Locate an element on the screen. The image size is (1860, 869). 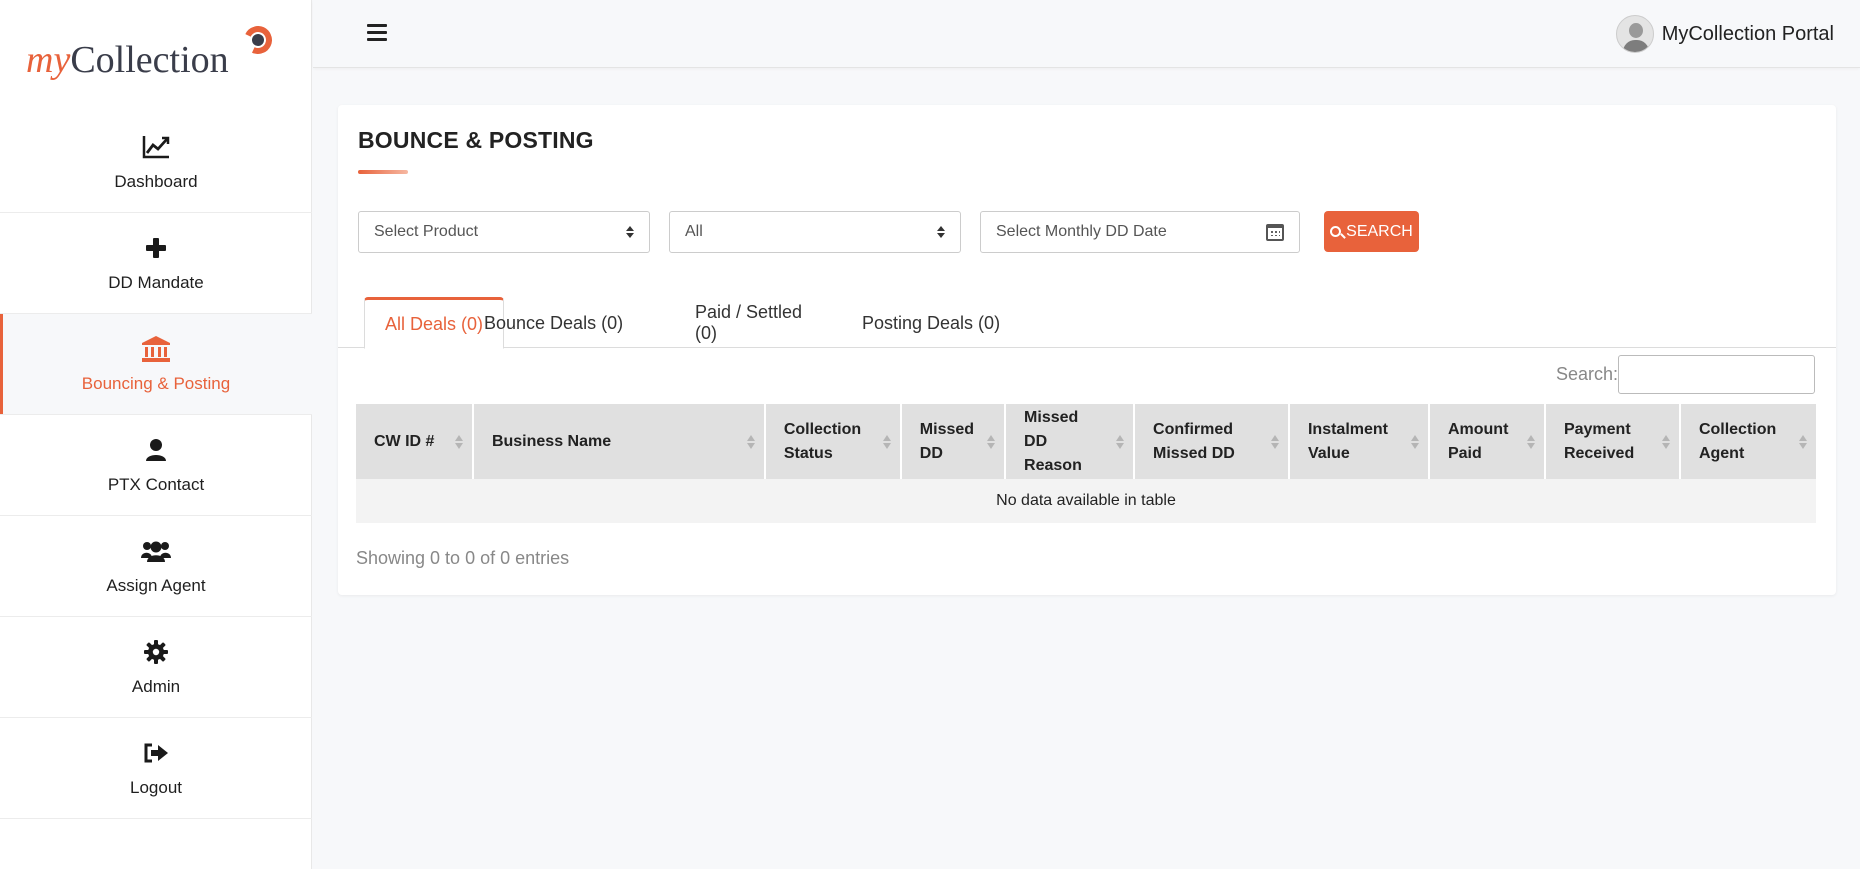
user-icon is located at coordinates (156, 450).